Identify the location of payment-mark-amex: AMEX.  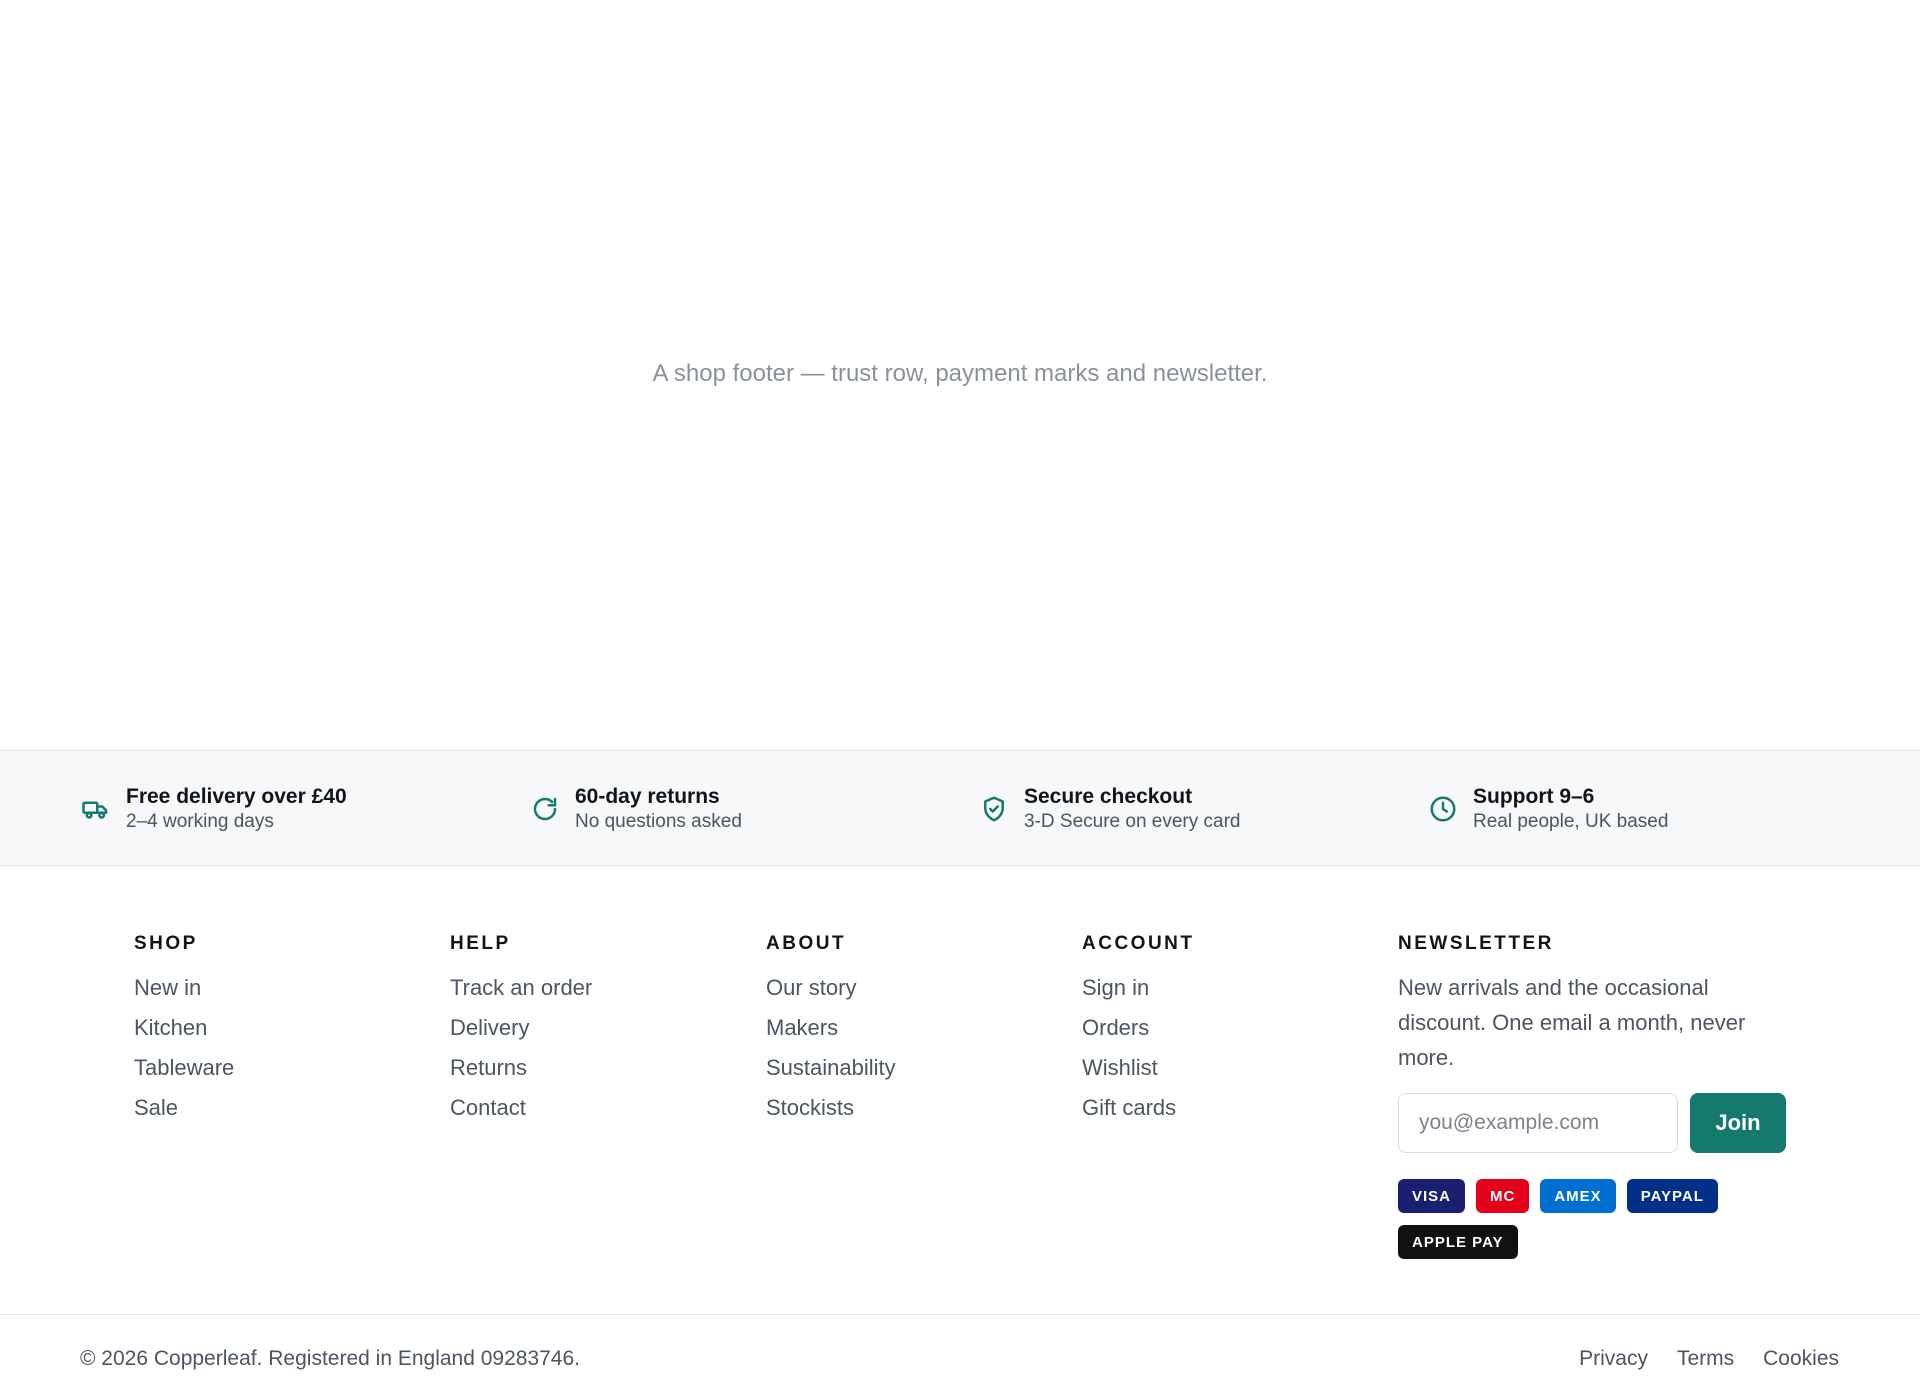
(1578, 1196).